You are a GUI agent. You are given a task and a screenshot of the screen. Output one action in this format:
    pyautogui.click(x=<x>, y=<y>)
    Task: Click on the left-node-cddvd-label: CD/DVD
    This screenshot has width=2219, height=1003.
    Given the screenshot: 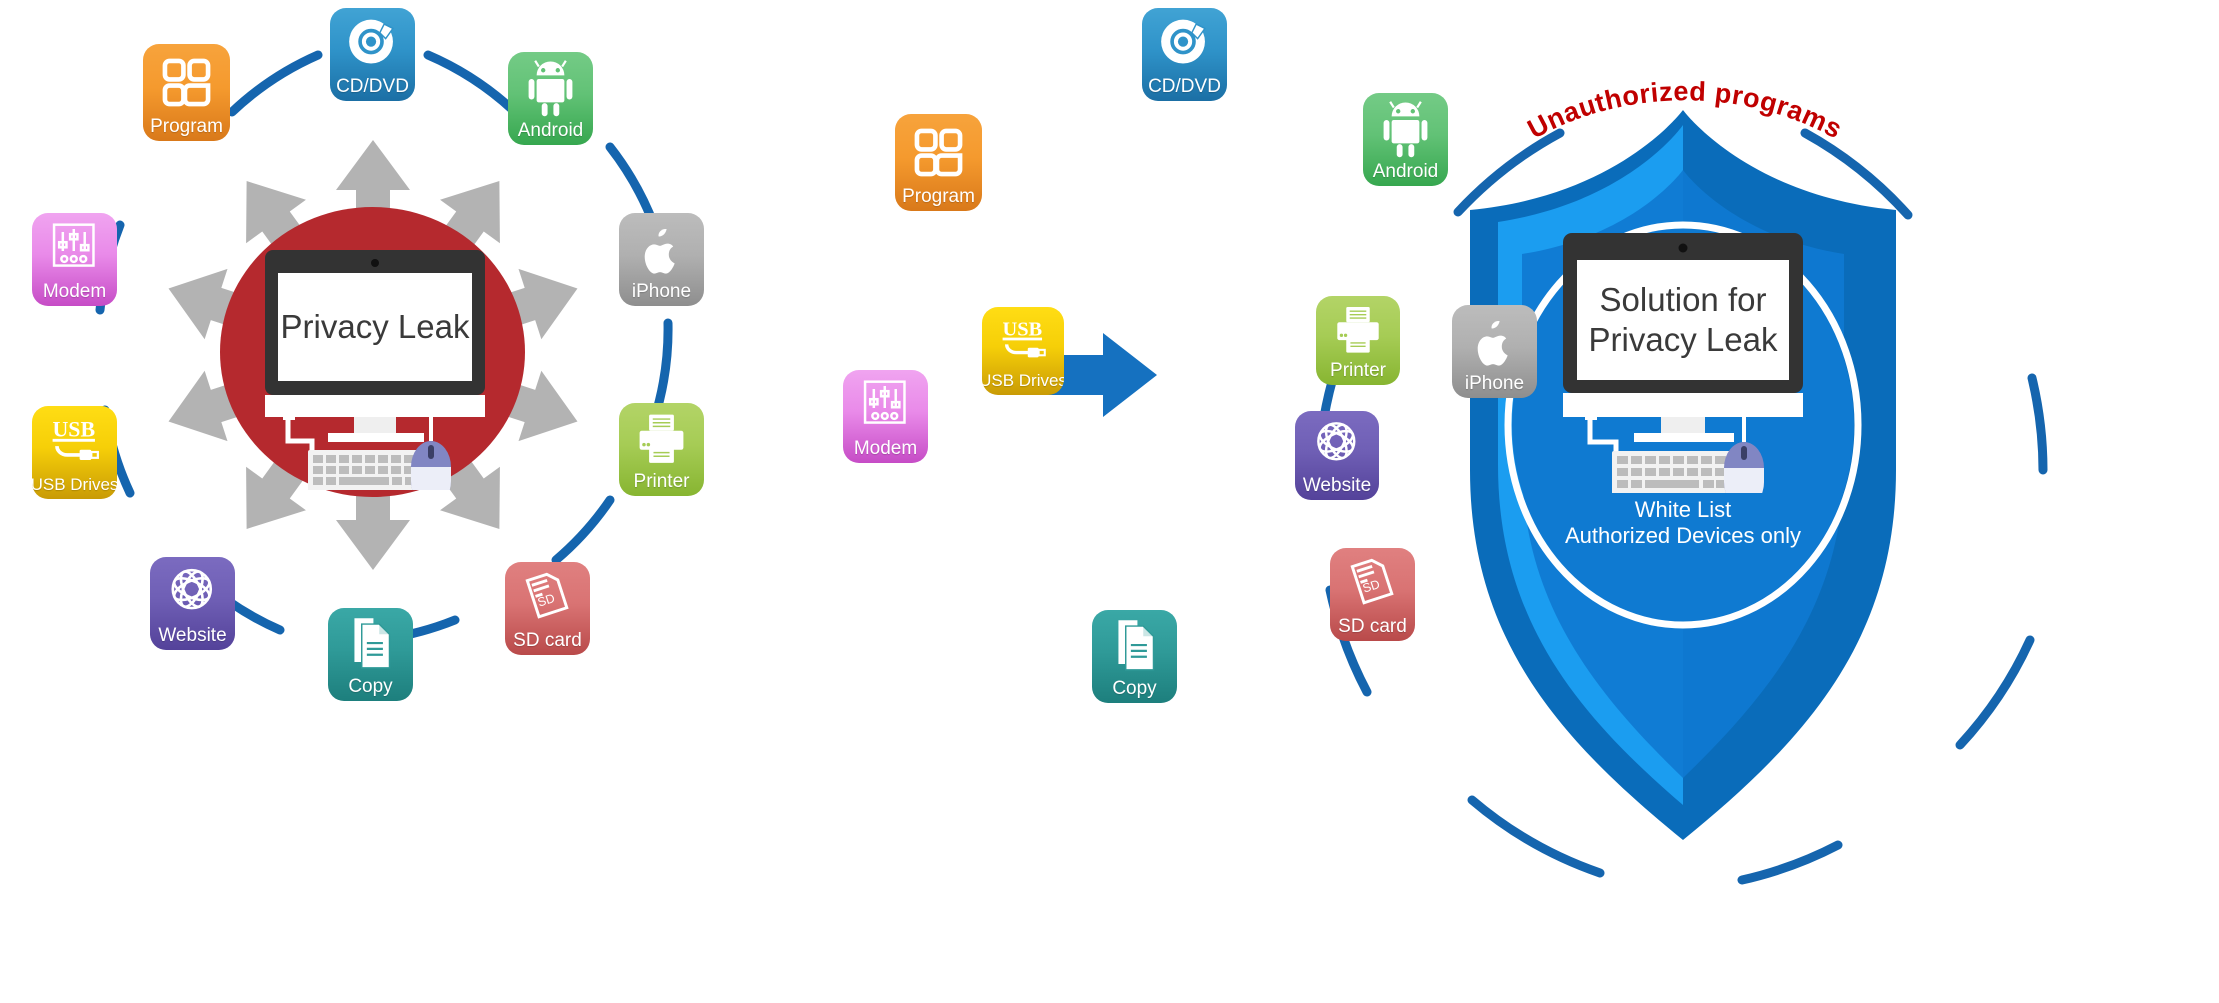 What is the action you would take?
    pyautogui.click(x=372, y=86)
    